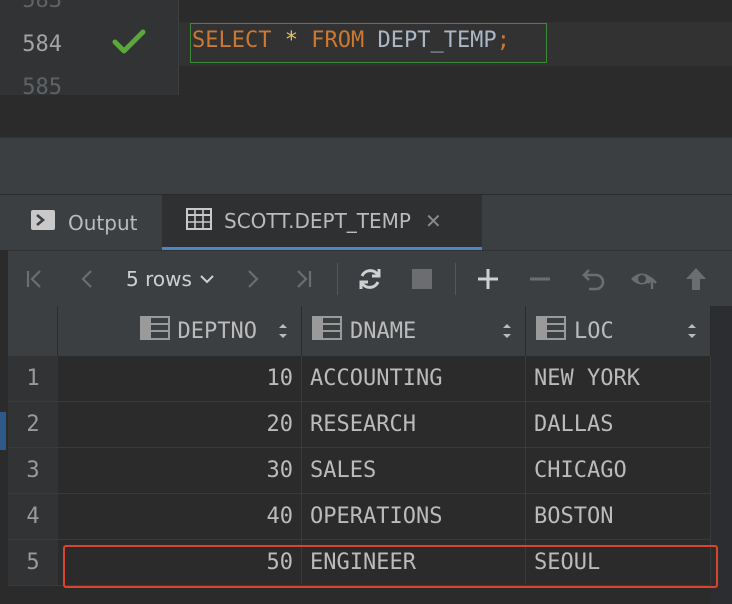  Describe the element at coordinates (414, 471) in the screenshot. I see `cell-dname: SALES` at that location.